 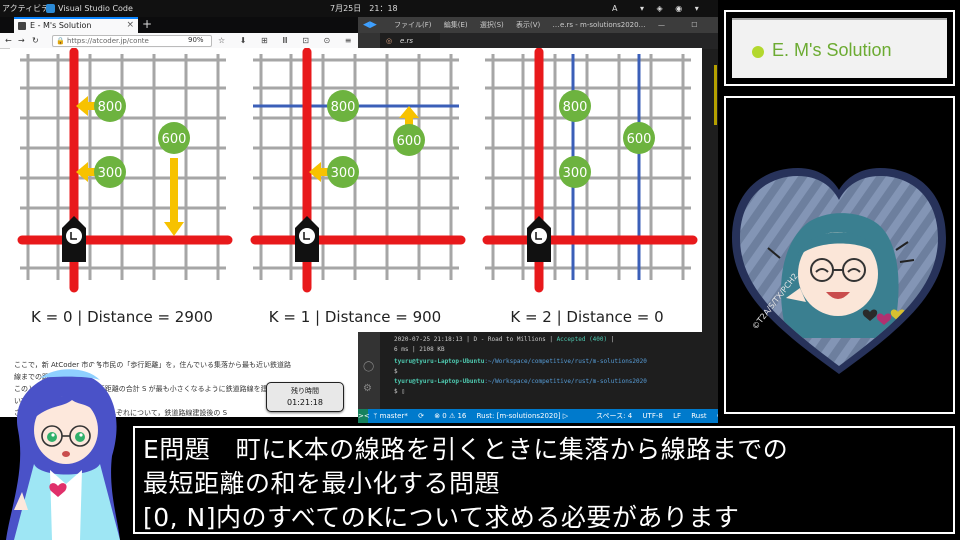 I want to click on menu-edit: 編集(E), so click(x=456, y=25).